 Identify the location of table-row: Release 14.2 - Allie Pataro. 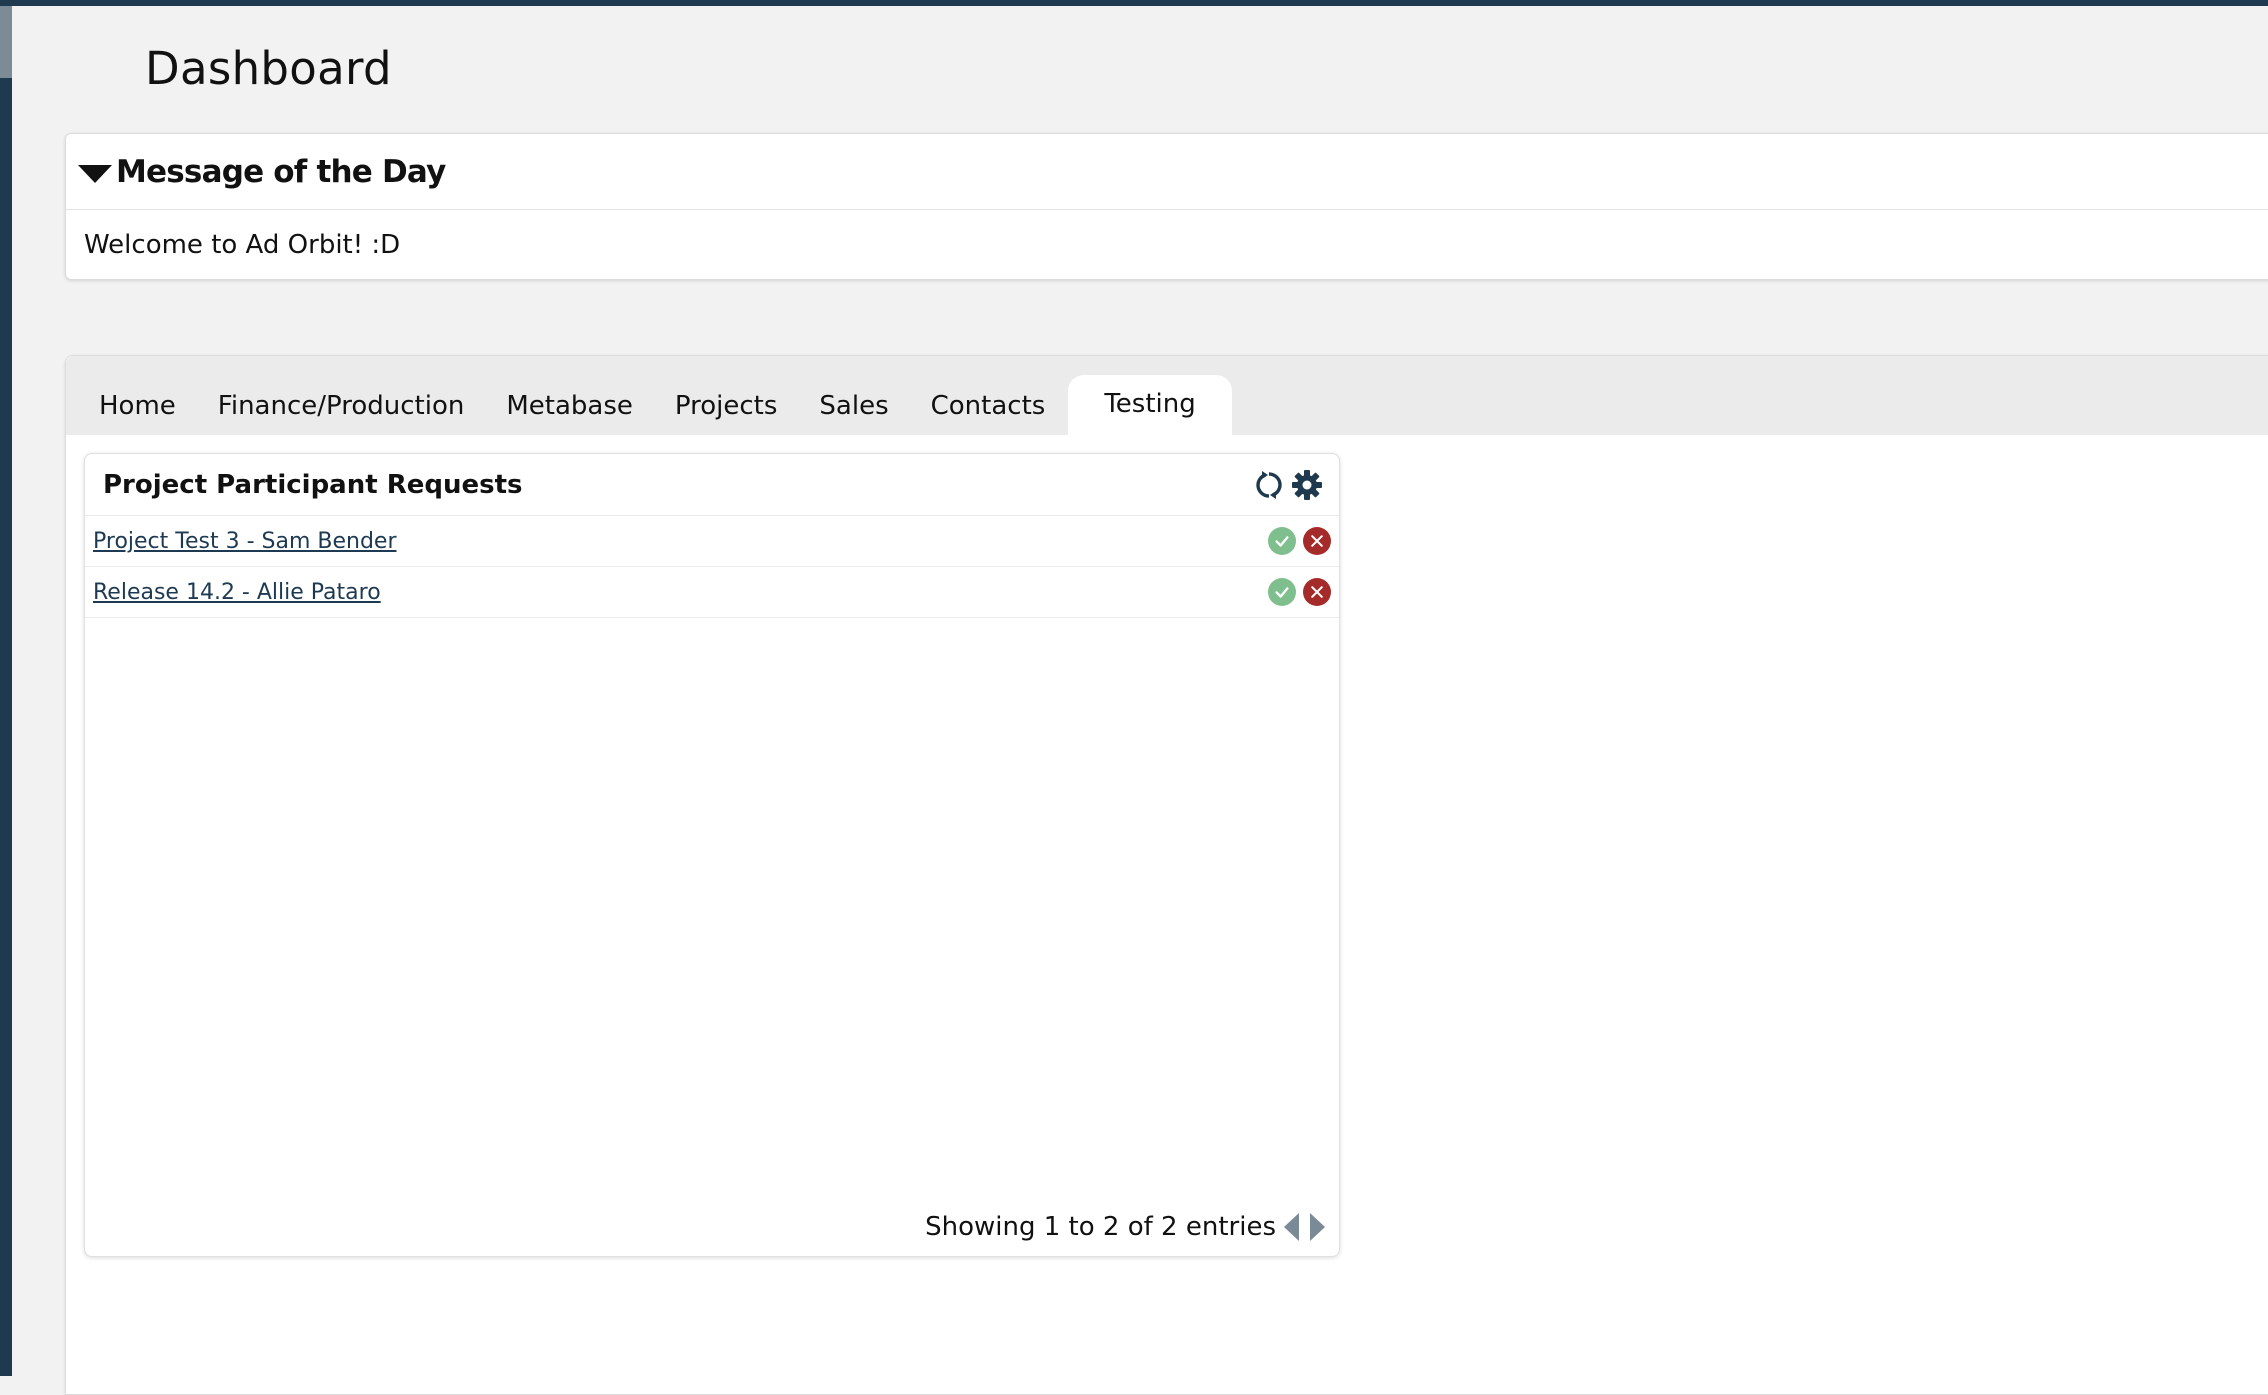
(712, 592).